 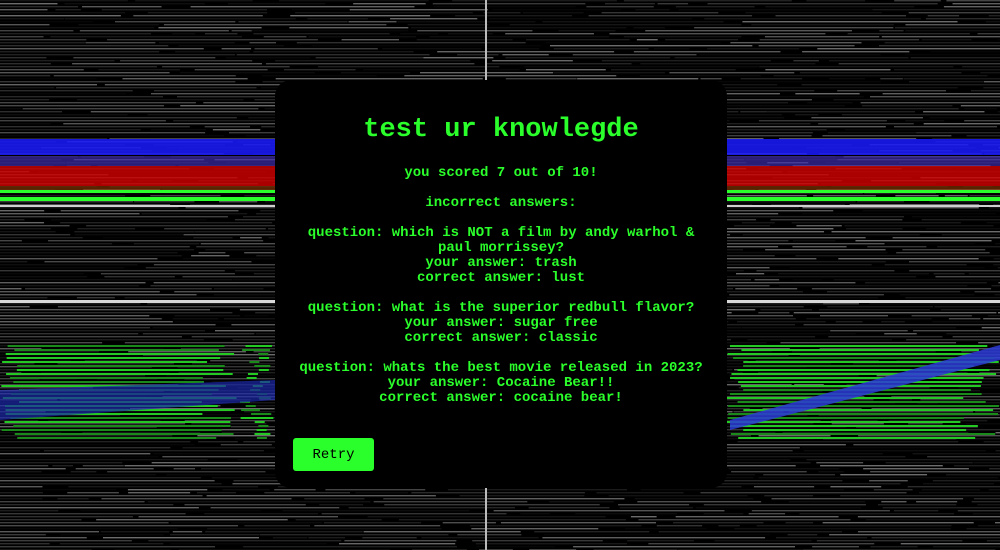 I want to click on retry-button: Retry, so click(x=333, y=454).